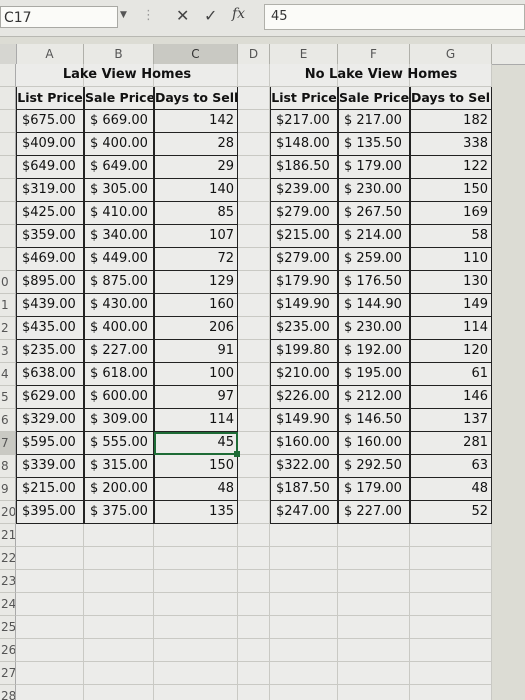 Image resolution: width=525 pixels, height=700 pixels. What do you see at coordinates (304, 236) in the screenshot?
I see `list-price-cell: $215.00` at bounding box center [304, 236].